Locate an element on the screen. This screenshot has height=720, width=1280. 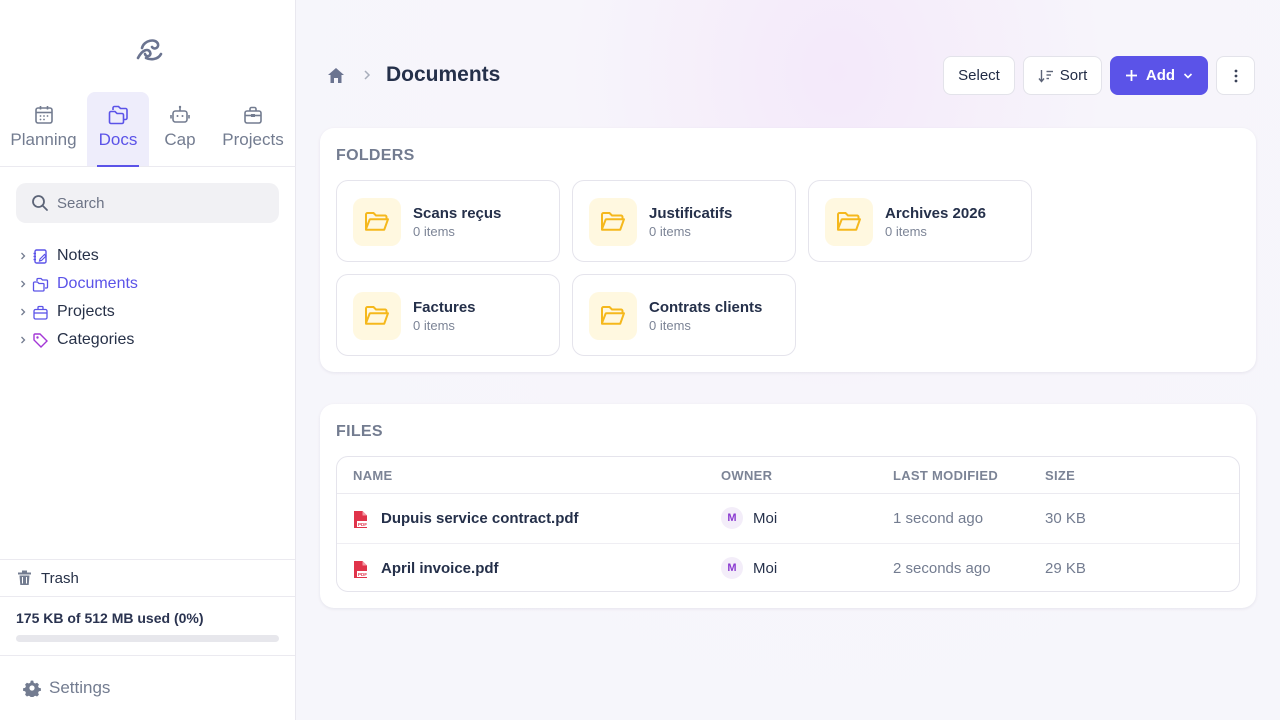
tree-item-notes: Notes is located at coordinates (153, 256).